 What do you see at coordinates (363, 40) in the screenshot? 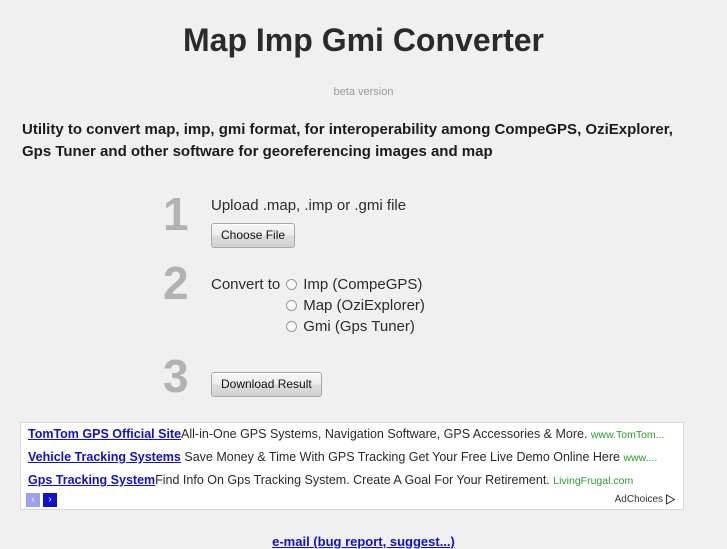
I see `page-title: Map Imp Gmi Converter` at bounding box center [363, 40].